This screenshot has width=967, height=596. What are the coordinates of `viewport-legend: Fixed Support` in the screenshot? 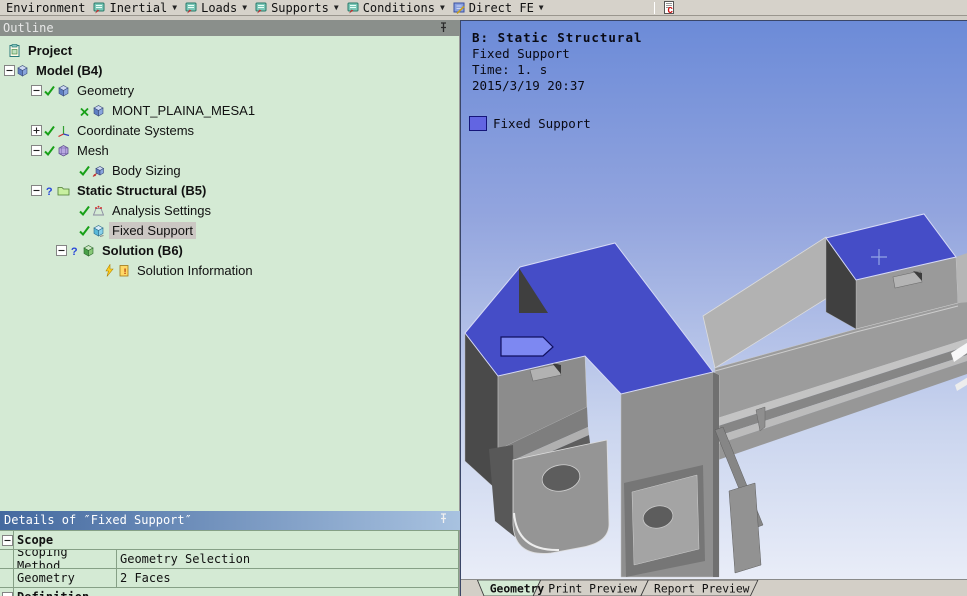 It's located at (530, 123).